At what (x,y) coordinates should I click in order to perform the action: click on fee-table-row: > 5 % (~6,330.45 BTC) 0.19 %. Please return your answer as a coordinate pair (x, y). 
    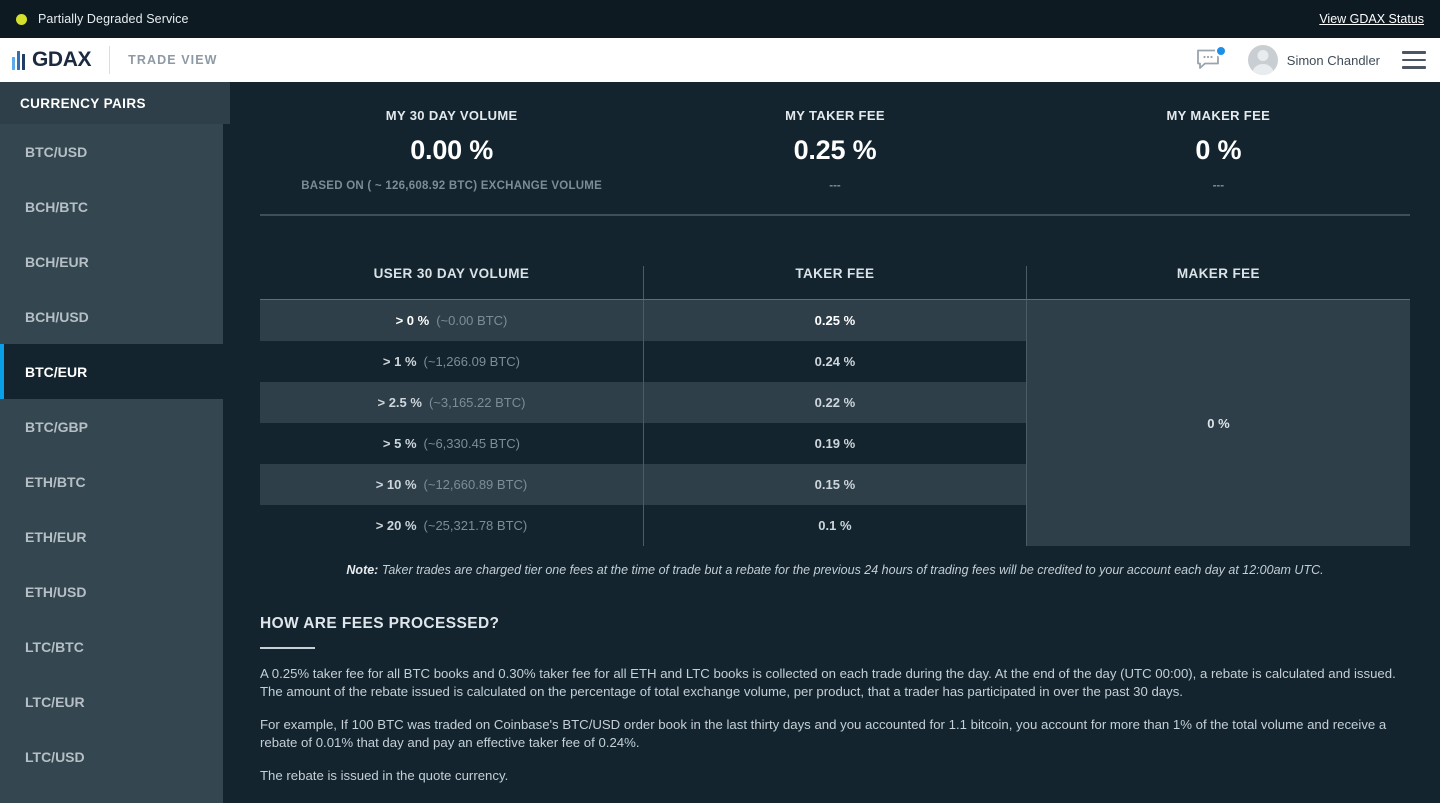
    Looking at the image, I should click on (643, 443).